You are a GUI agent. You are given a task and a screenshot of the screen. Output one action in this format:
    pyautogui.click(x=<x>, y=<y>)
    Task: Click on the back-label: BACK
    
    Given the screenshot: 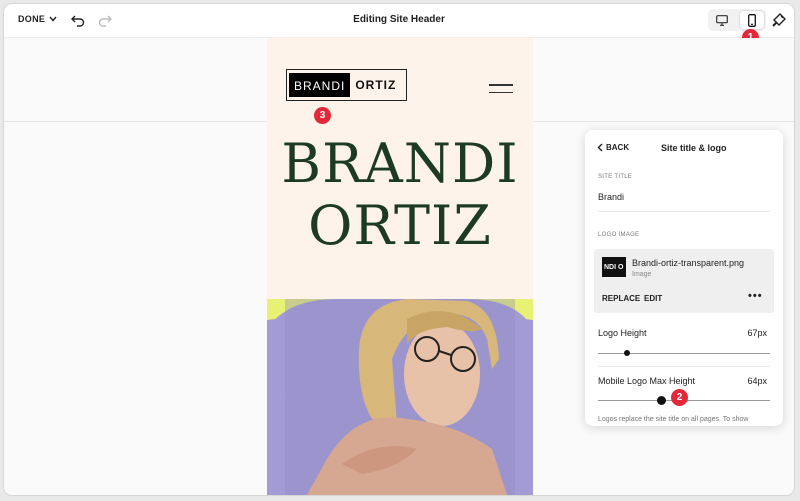 What is the action you would take?
    pyautogui.click(x=618, y=147)
    